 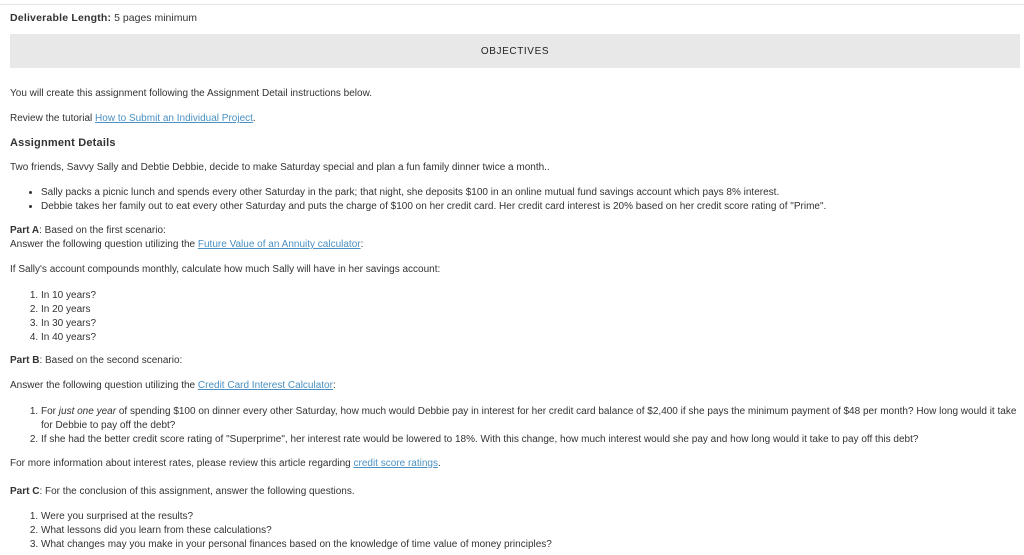 What do you see at coordinates (53, 118) in the screenshot?
I see `review-prefix: Review the tutorial` at bounding box center [53, 118].